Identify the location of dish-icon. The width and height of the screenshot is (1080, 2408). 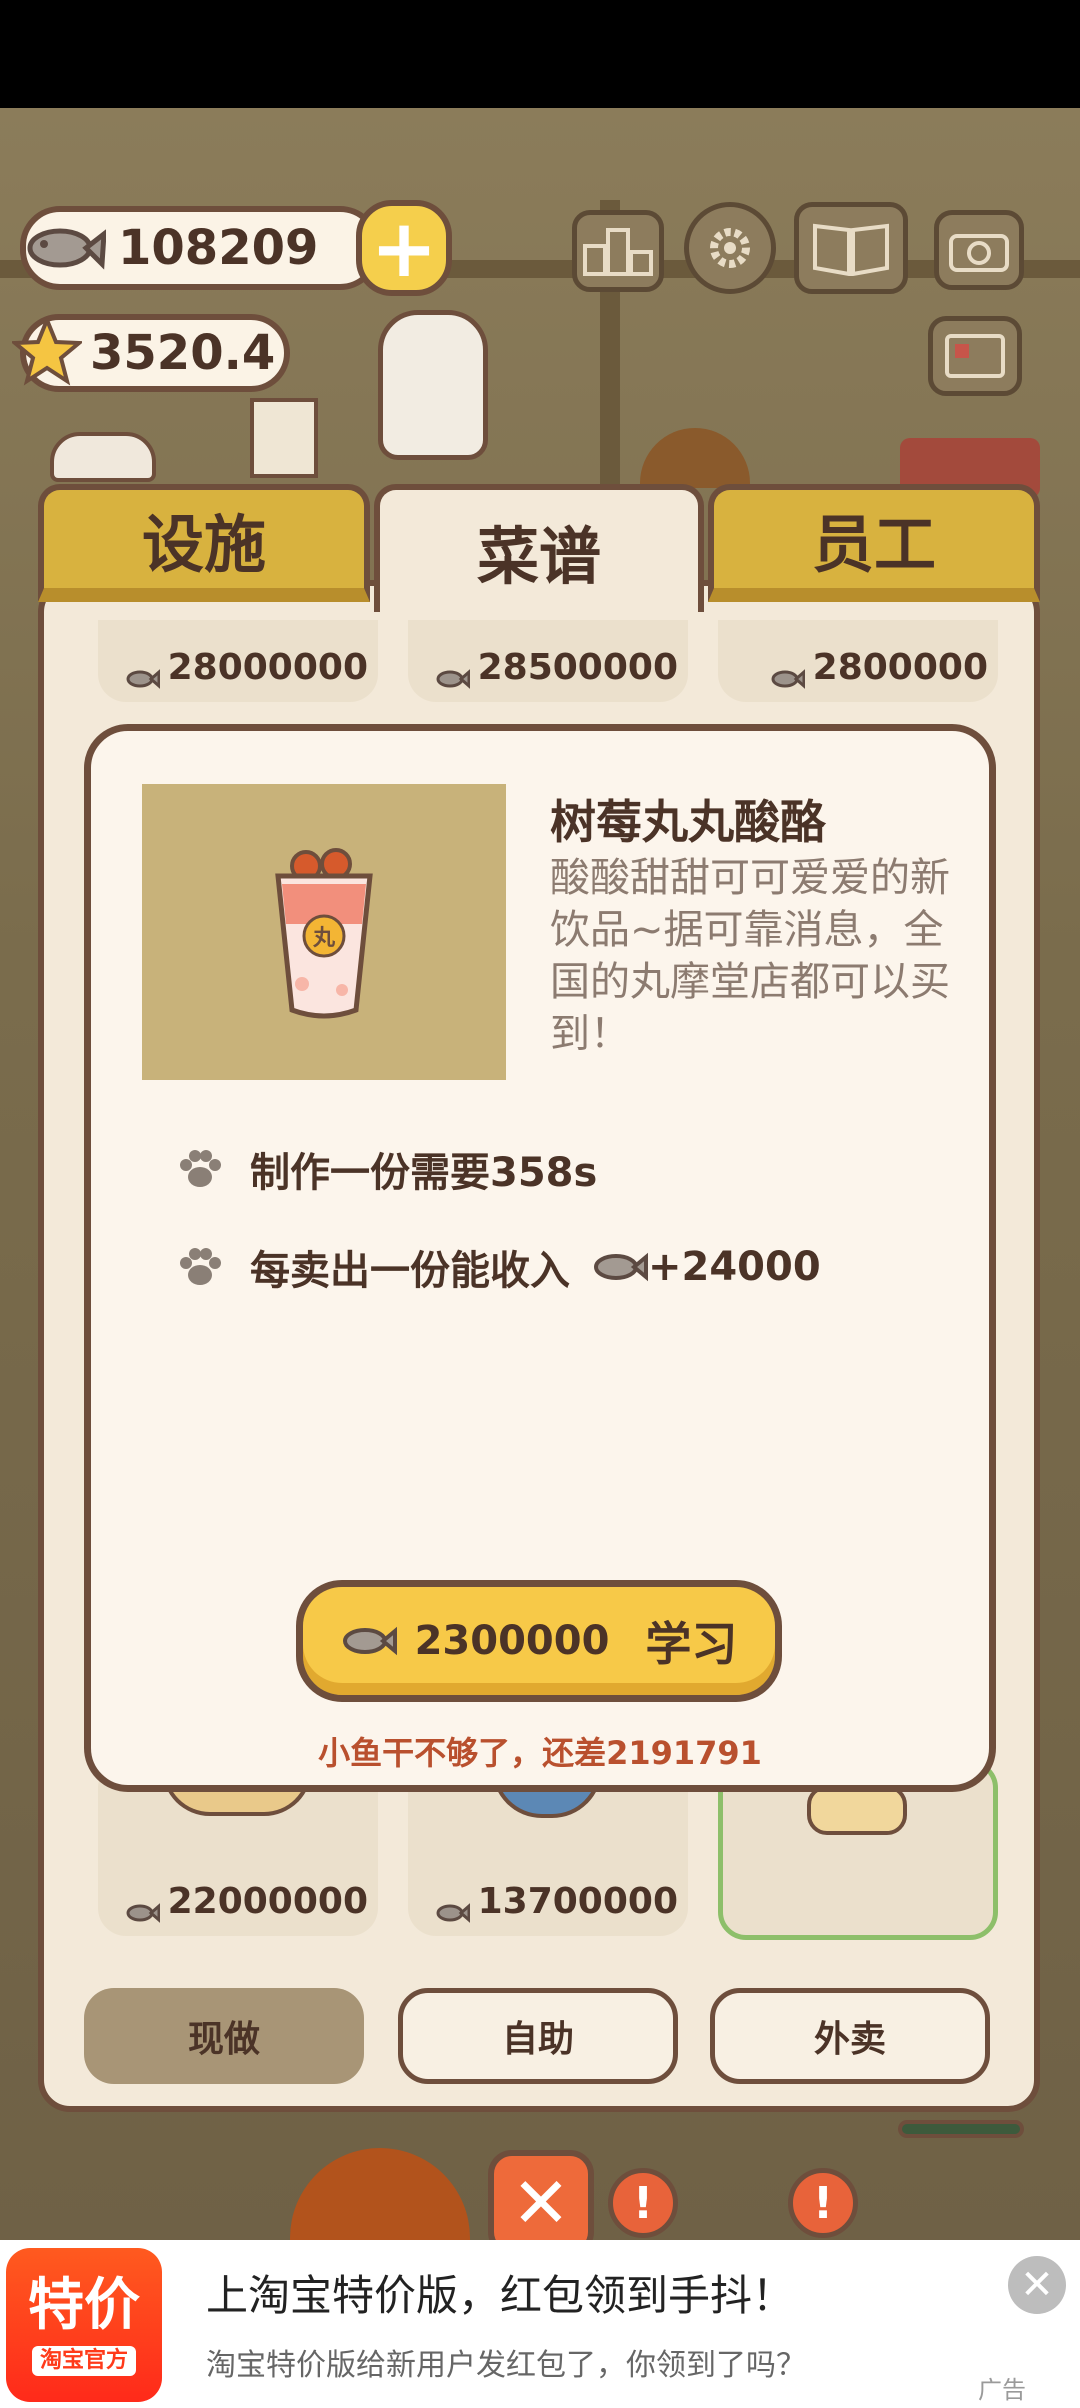
(857, 1810).